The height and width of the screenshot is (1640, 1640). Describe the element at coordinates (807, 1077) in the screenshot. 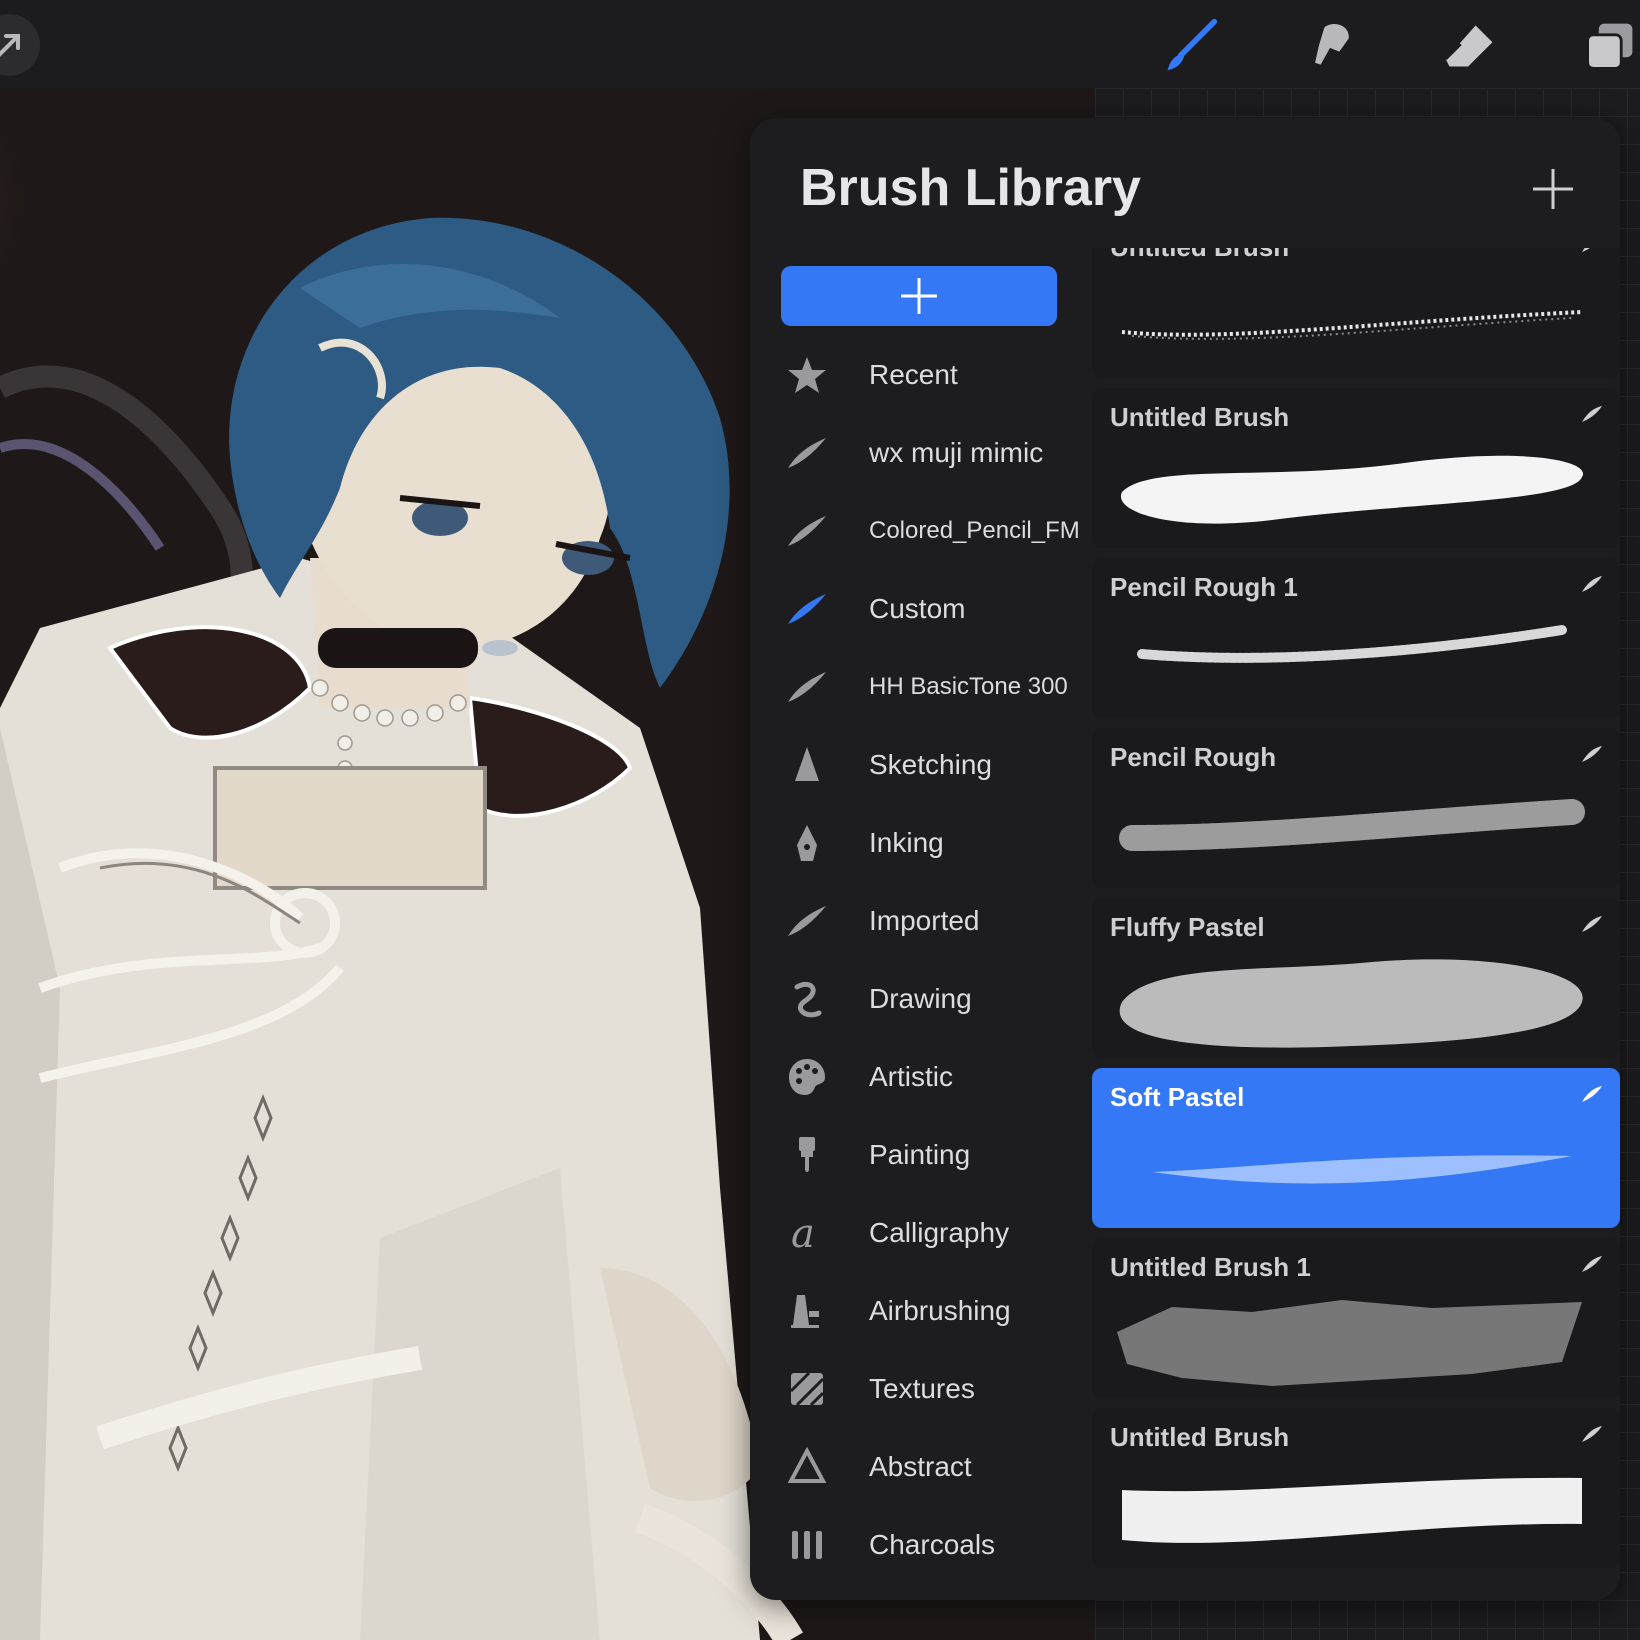

I see `palette-icon` at that location.